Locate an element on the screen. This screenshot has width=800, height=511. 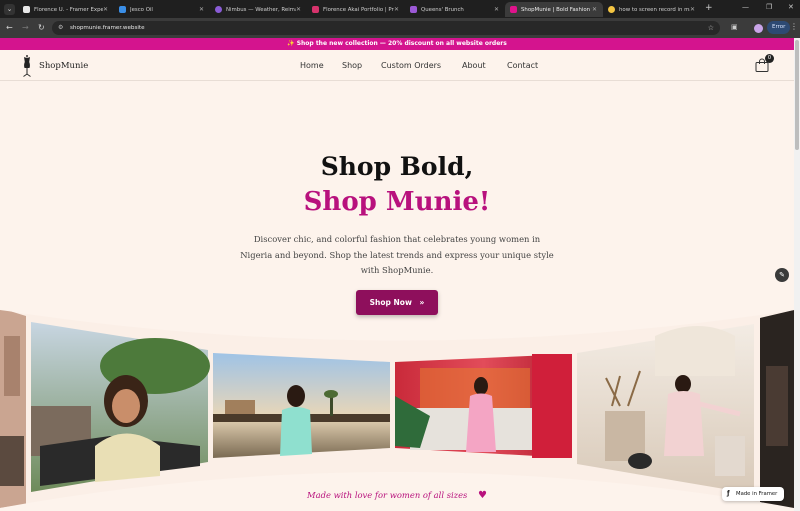
minimize-icon: — is located at coordinates (745, 7).